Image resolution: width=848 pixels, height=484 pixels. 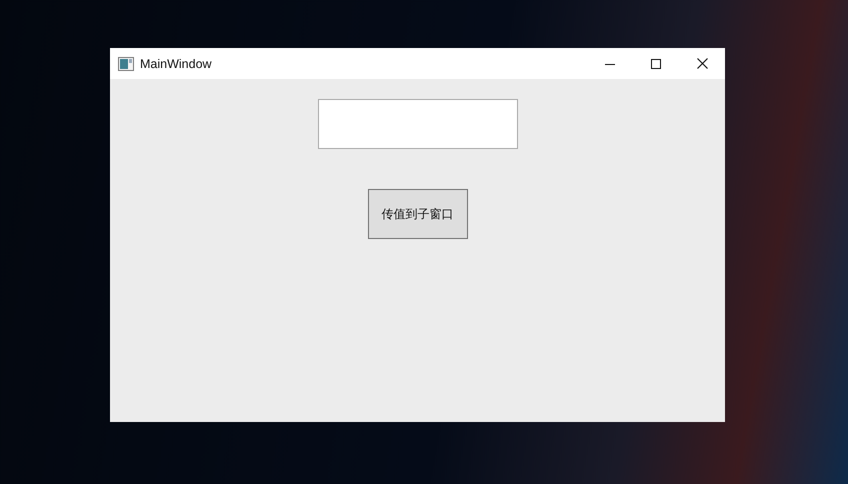 What do you see at coordinates (702, 63) in the screenshot?
I see `close-icon` at bounding box center [702, 63].